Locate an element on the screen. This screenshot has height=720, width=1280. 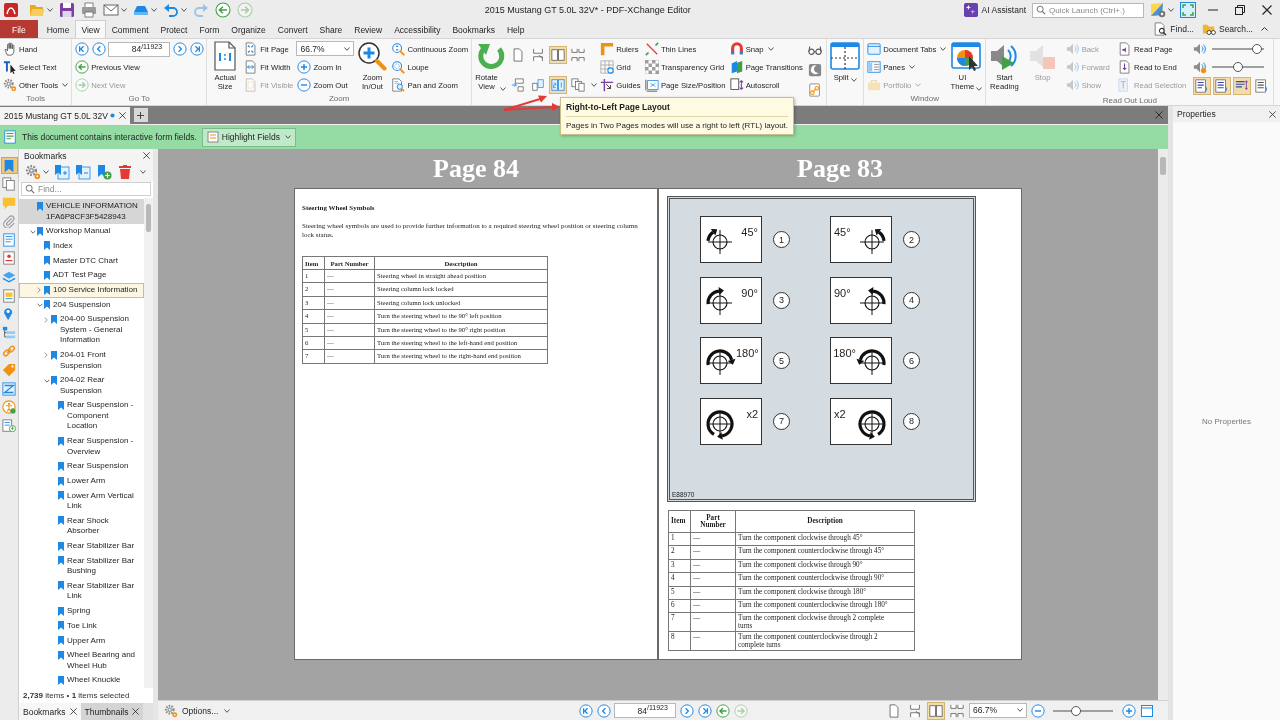
bookmark-item: Rear Stabilizer Bar is located at coordinates (81, 546).